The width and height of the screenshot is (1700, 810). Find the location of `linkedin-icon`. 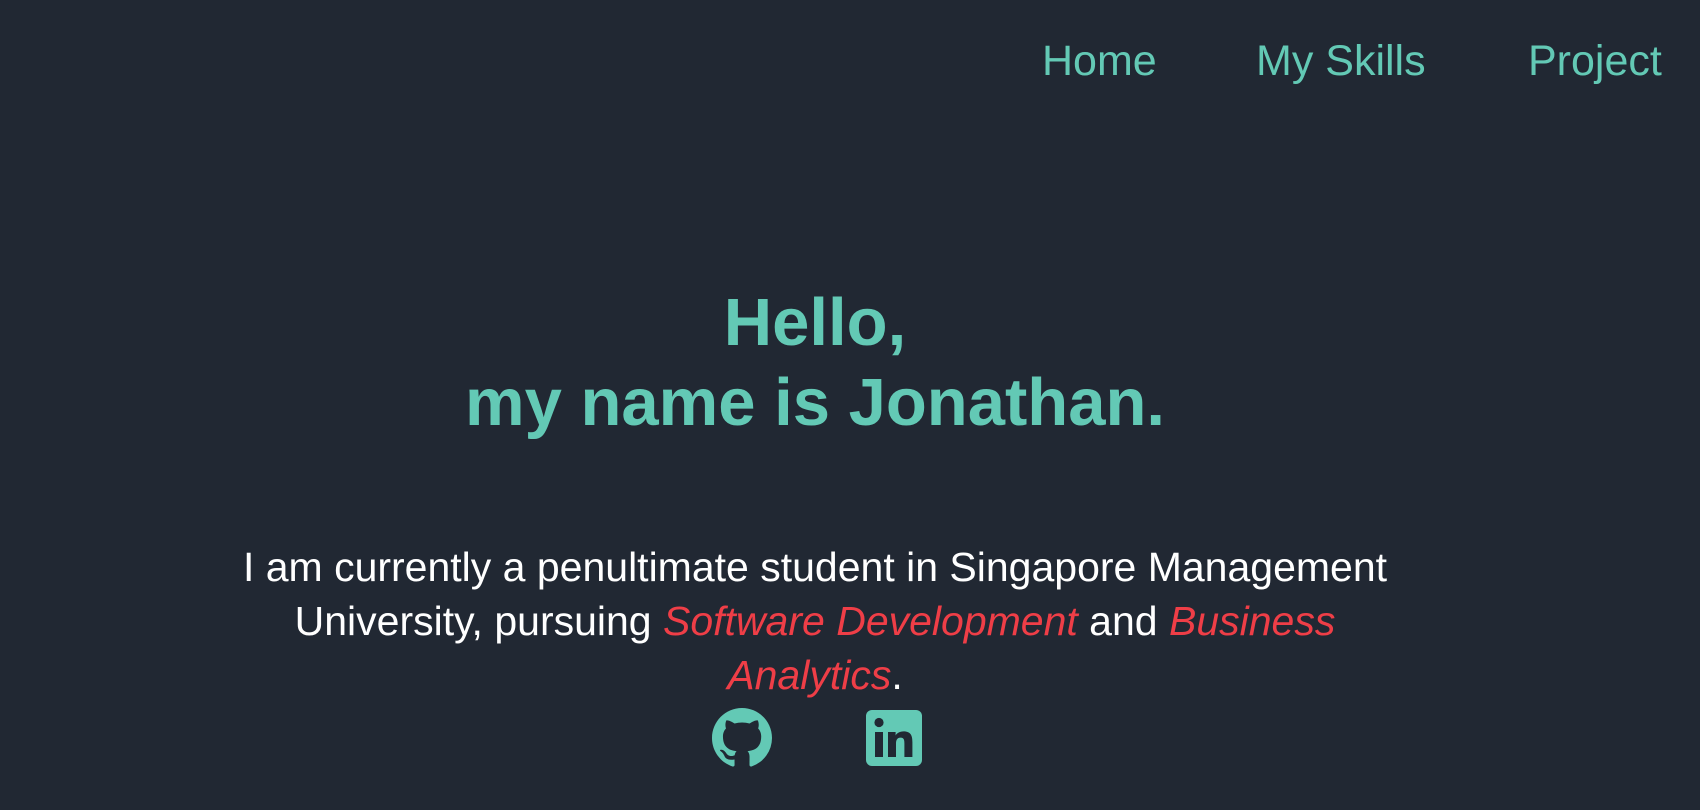

linkedin-icon is located at coordinates (894, 738).